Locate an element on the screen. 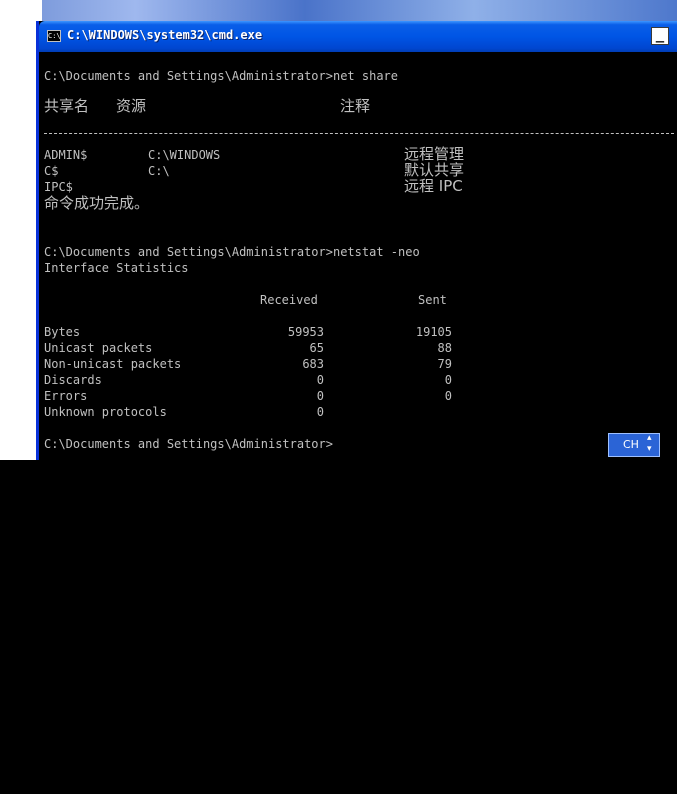 The height and width of the screenshot is (794, 677). window-title: C:\WINDOWS\system32\cmd.exe is located at coordinates (165, 35).